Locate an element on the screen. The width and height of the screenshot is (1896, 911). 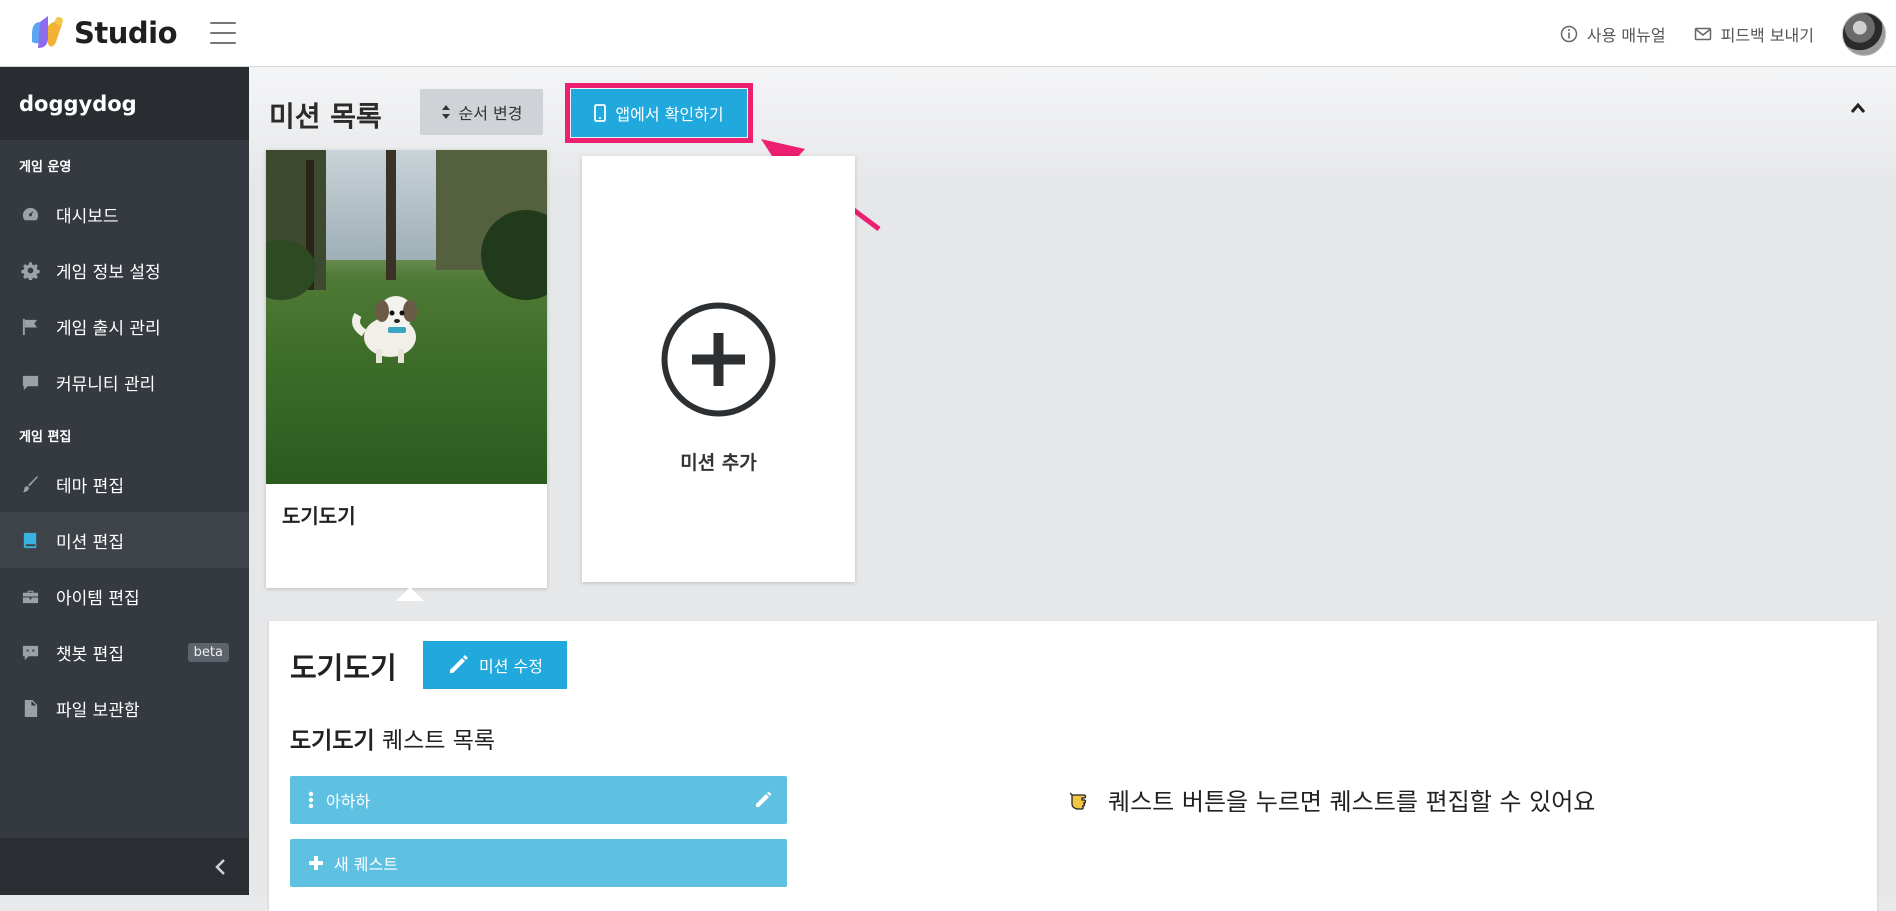
plus-icon is located at coordinates (316, 863).